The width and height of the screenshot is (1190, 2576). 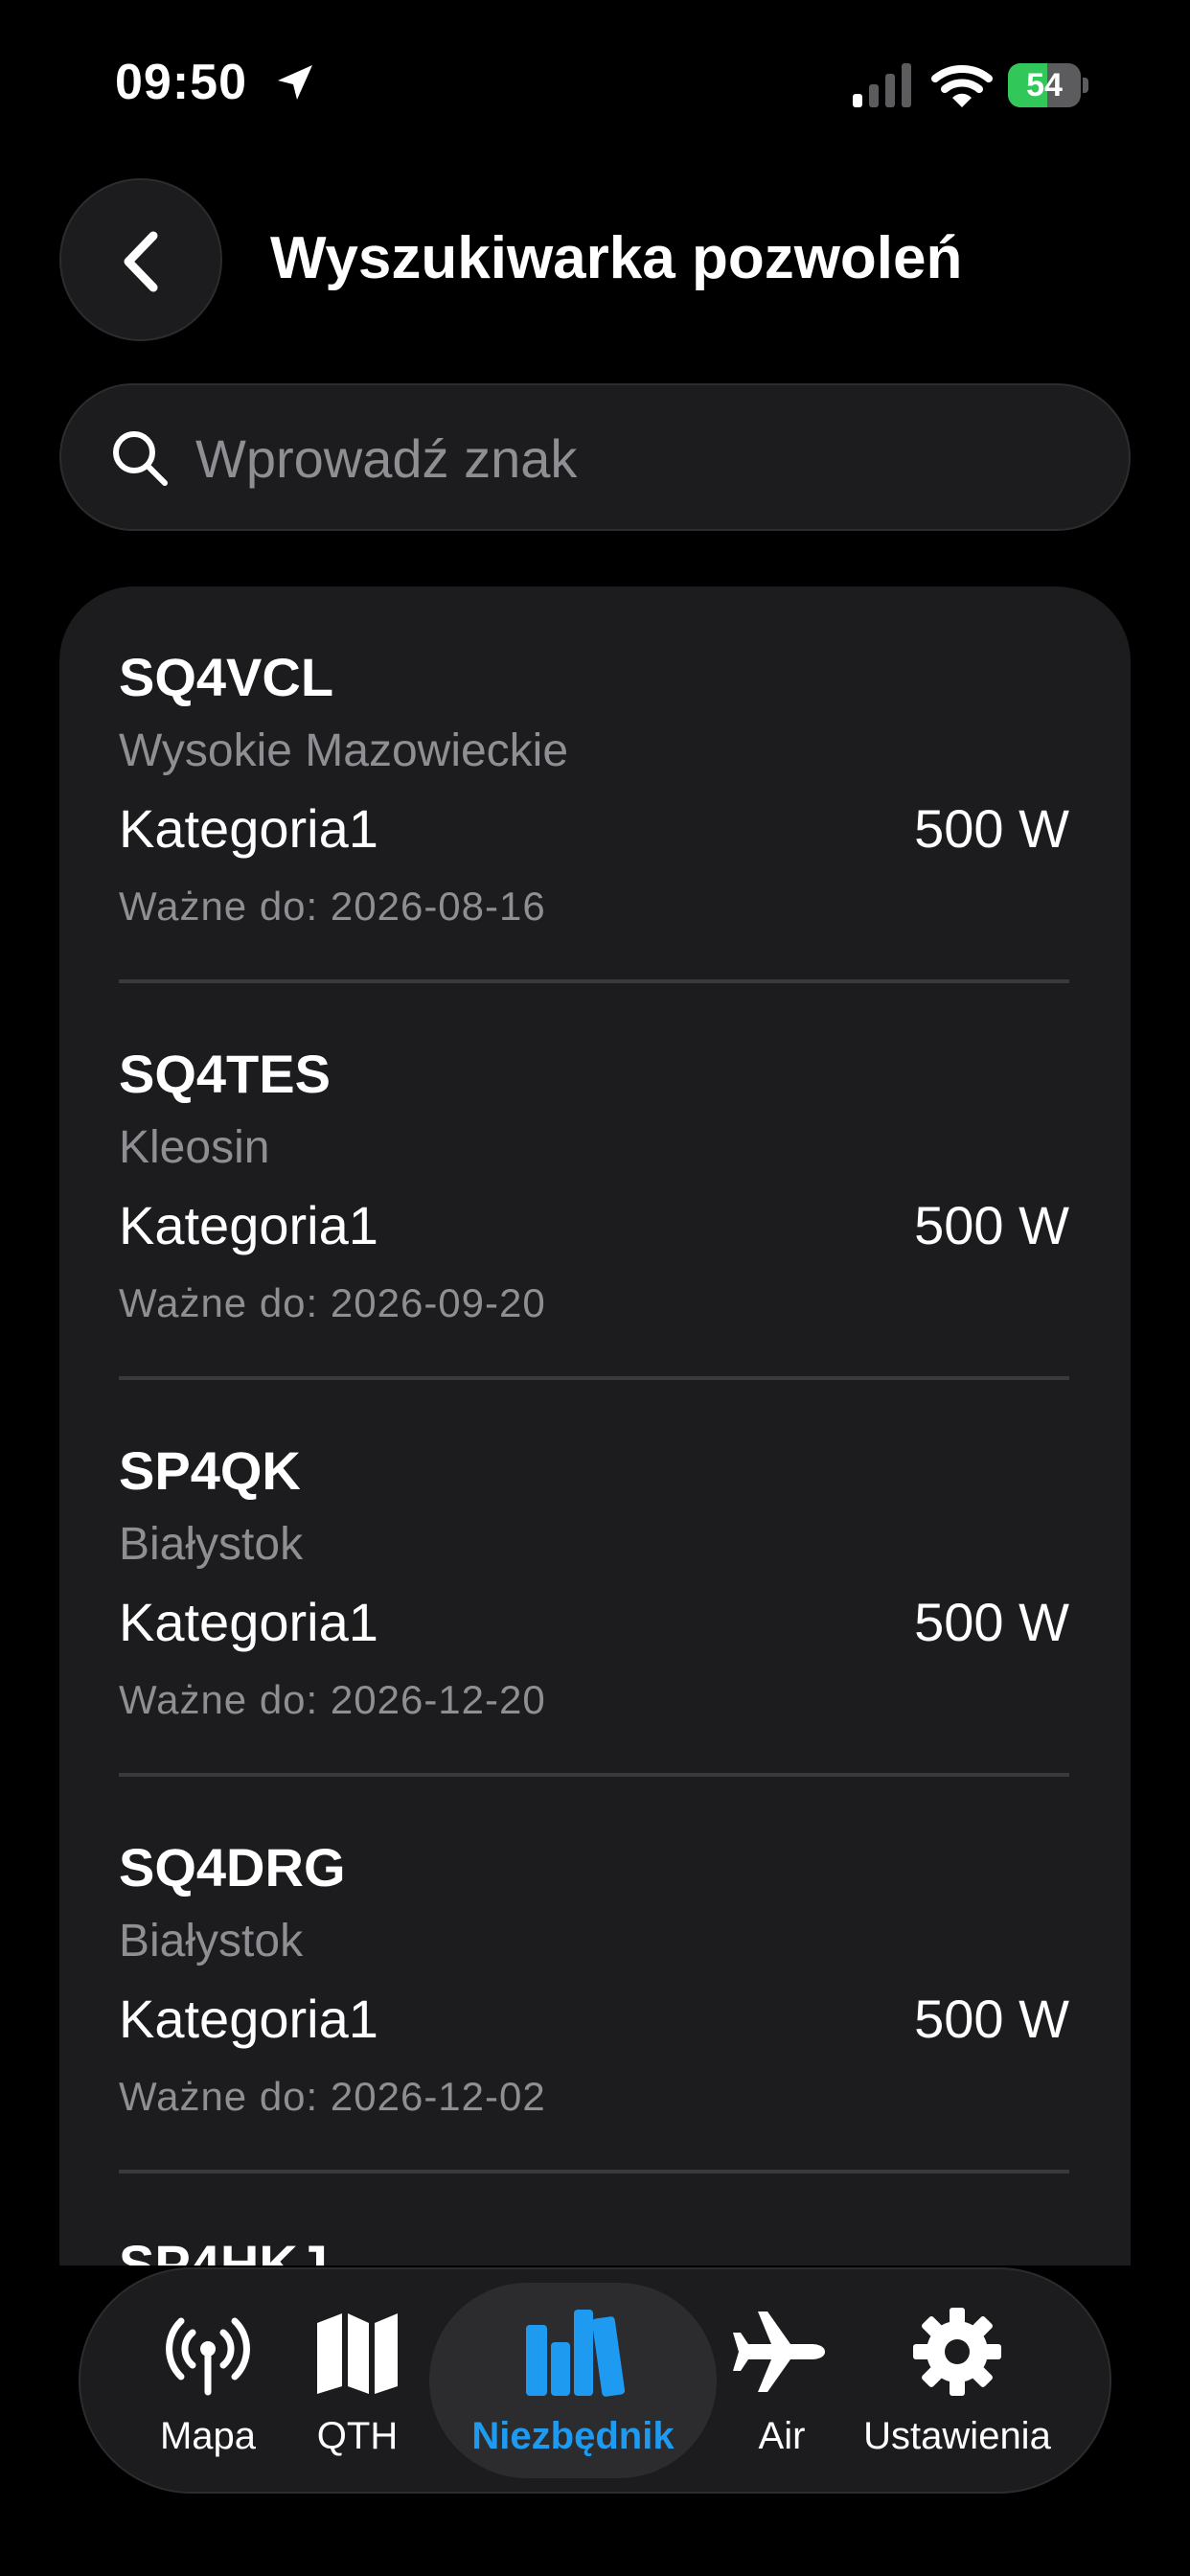 What do you see at coordinates (962, 86) in the screenshot?
I see `wifi-icon` at bounding box center [962, 86].